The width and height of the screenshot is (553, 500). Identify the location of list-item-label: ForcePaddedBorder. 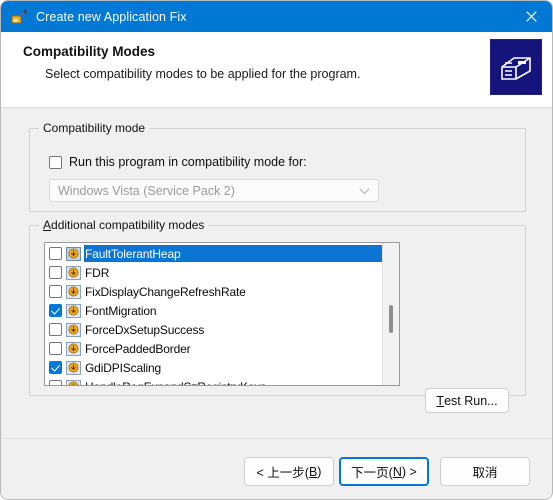
(138, 348).